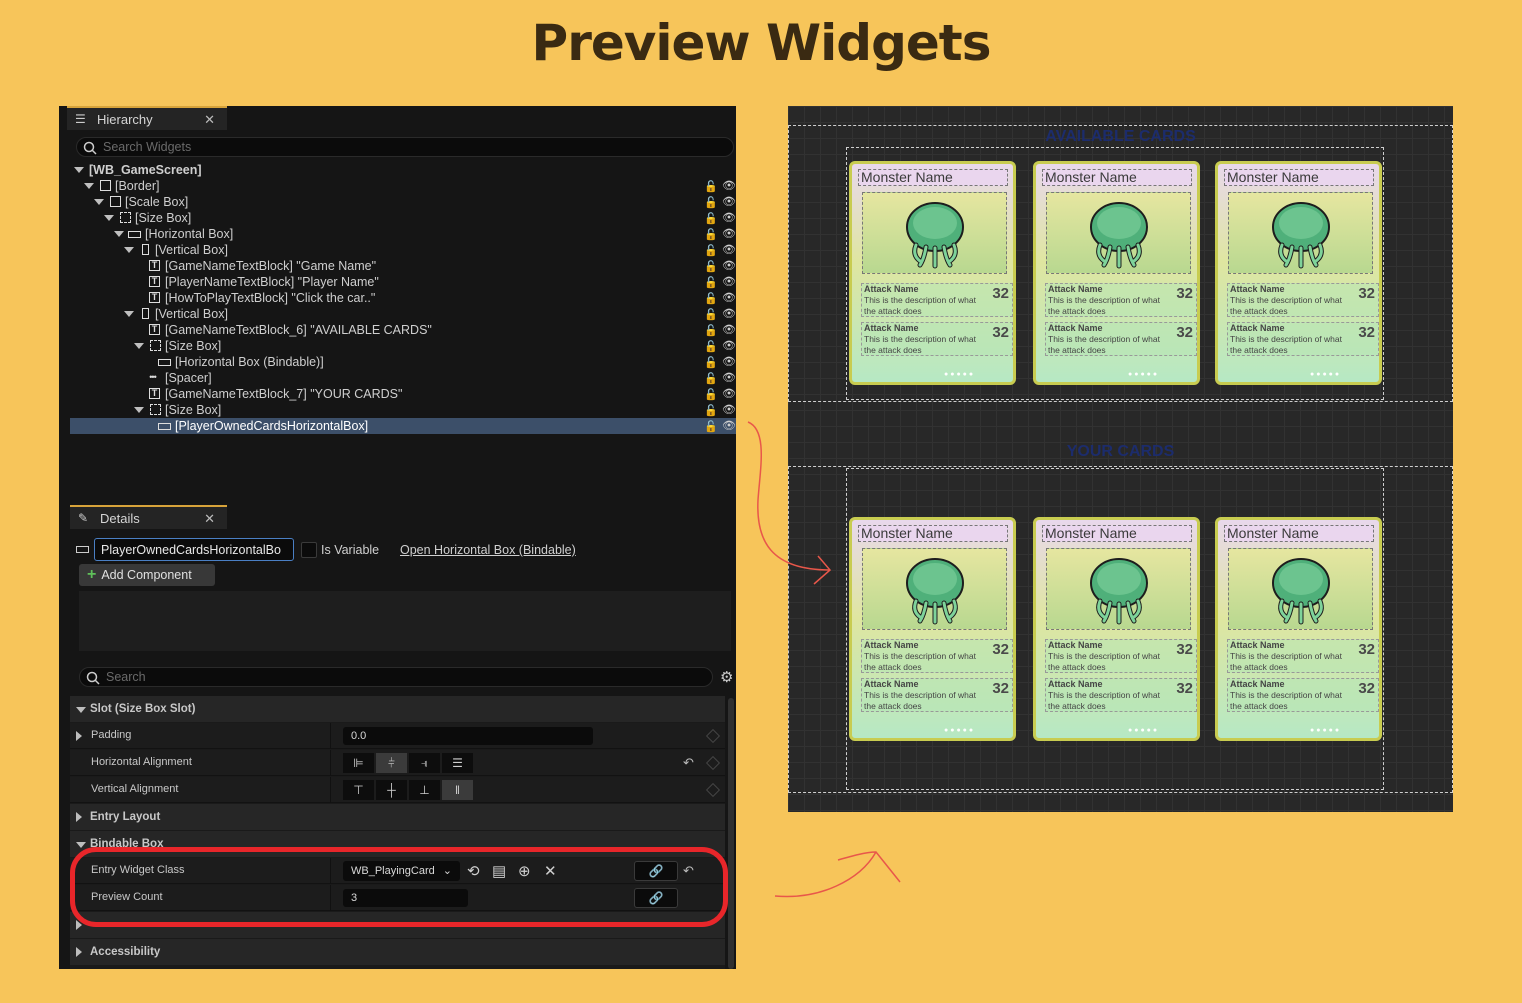 The width and height of the screenshot is (1522, 1003). What do you see at coordinates (789, 496) in the screenshot?
I see `arrow-to-preview` at bounding box center [789, 496].